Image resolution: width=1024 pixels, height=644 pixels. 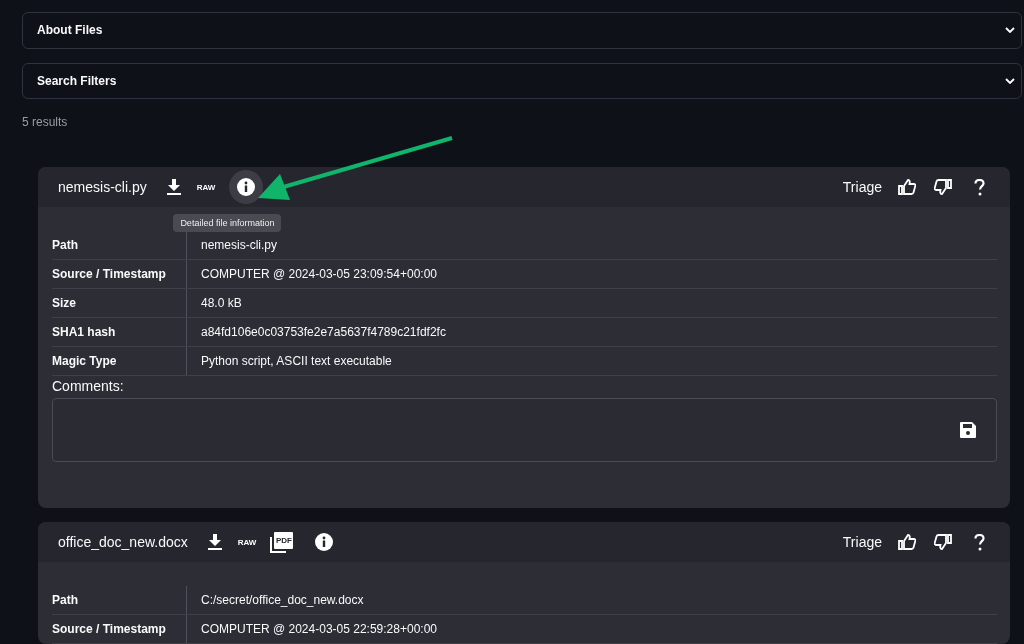 What do you see at coordinates (522, 80) in the screenshot?
I see `expander-header: Search Filters` at bounding box center [522, 80].